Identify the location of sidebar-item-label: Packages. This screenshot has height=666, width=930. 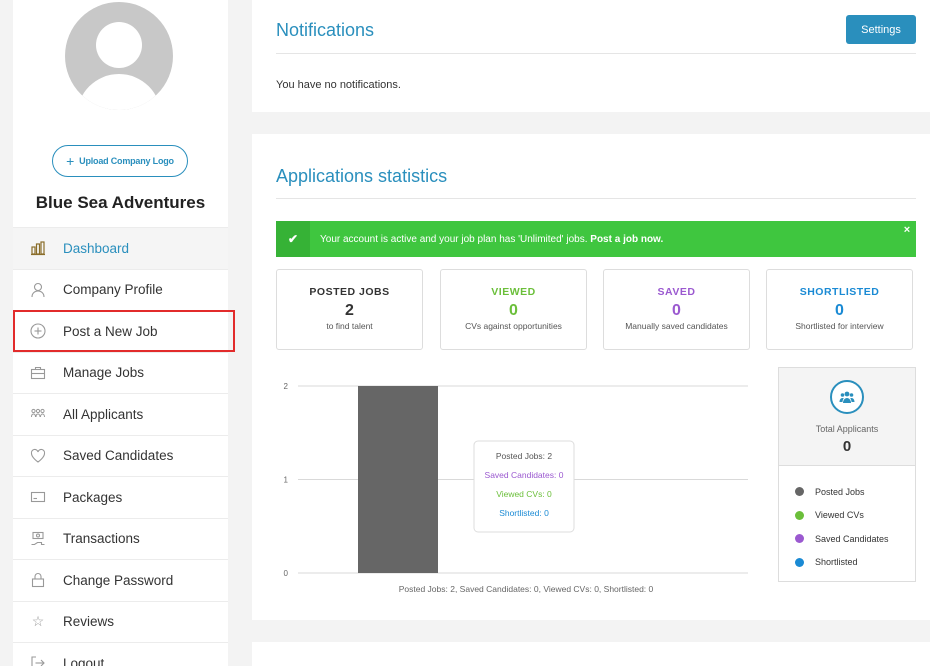
(93, 497).